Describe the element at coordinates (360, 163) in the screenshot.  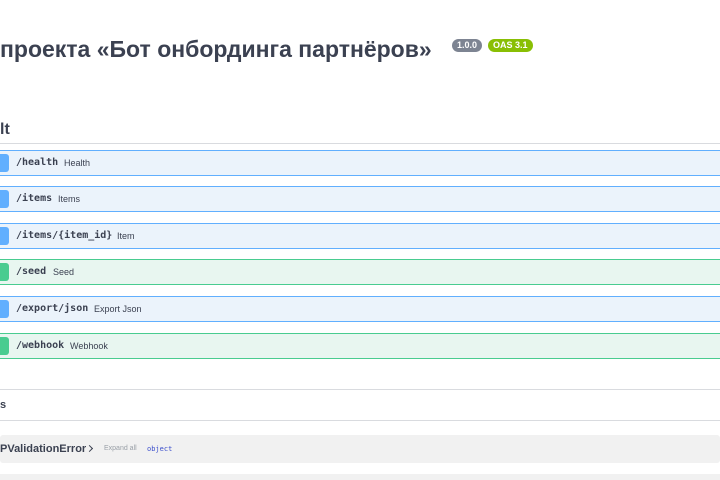
I see `operation-get-health: /health Health` at that location.